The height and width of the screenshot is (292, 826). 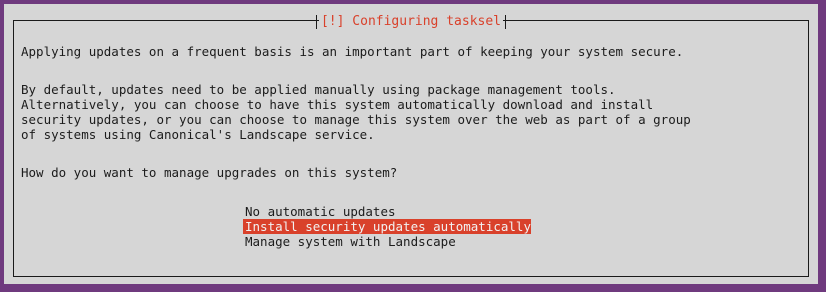 I want to click on dialog-title-bar: [!] Configuring tasksel, so click(x=411, y=21).